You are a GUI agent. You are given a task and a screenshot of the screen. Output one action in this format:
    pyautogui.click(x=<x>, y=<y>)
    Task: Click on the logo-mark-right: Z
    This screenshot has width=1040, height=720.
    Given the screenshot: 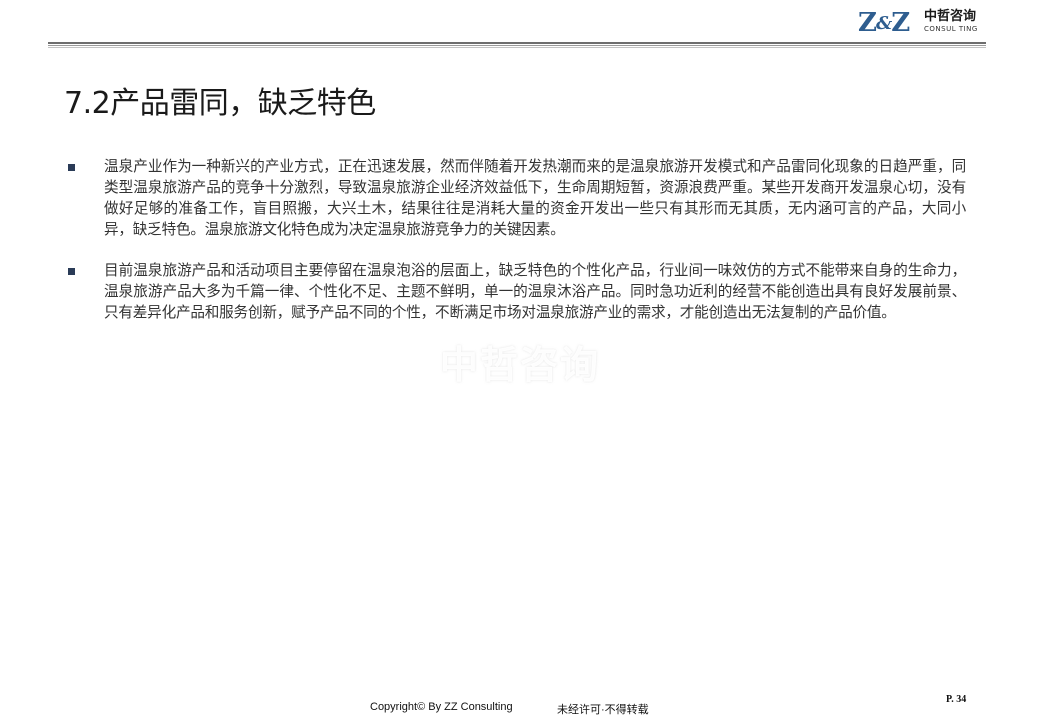 What is the action you would take?
    pyautogui.click(x=900, y=23)
    